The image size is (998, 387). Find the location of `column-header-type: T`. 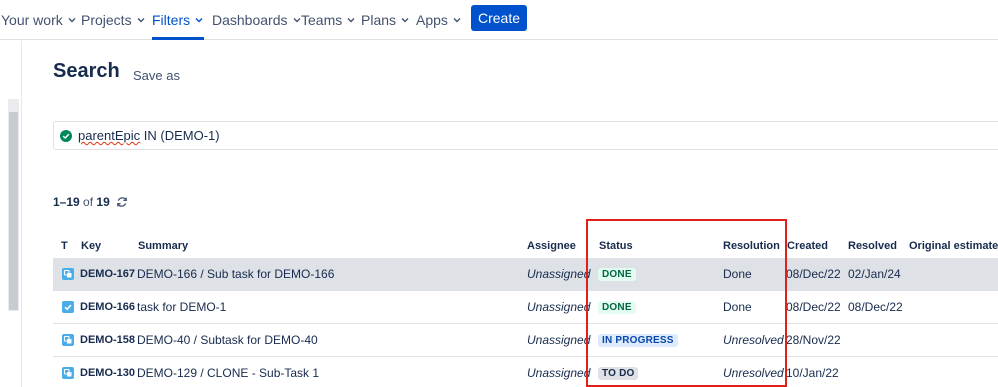

column-header-type: T is located at coordinates (64, 246).